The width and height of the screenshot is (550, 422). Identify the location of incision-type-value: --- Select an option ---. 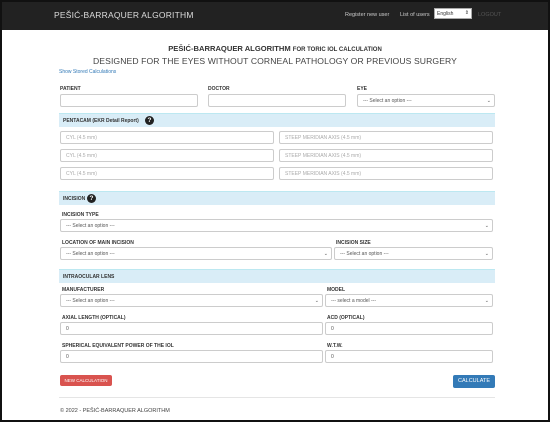
(90, 226).